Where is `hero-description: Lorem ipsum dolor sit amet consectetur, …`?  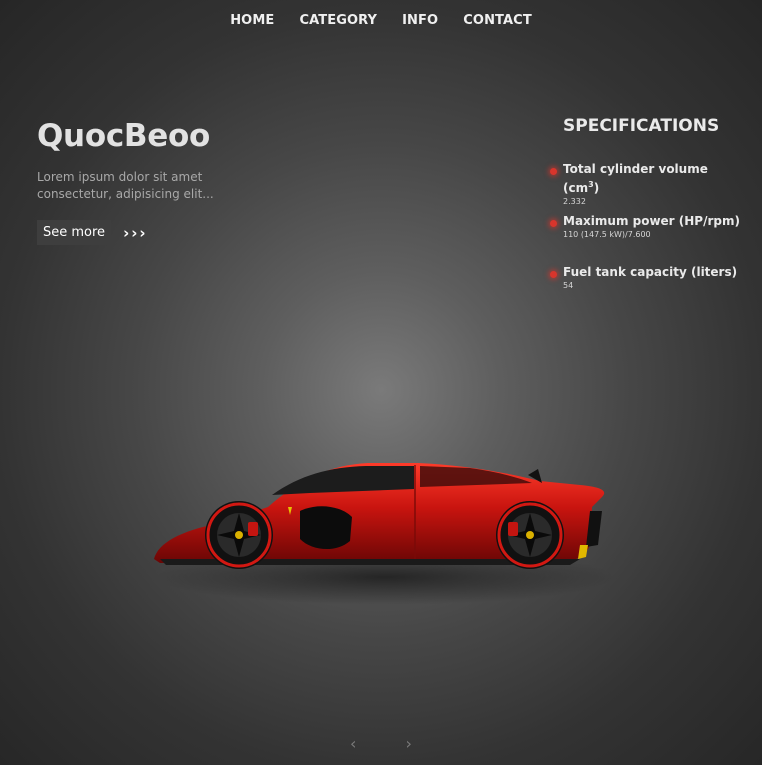 hero-description: Lorem ipsum dolor sit amet consectetur, … is located at coordinates (125, 185).